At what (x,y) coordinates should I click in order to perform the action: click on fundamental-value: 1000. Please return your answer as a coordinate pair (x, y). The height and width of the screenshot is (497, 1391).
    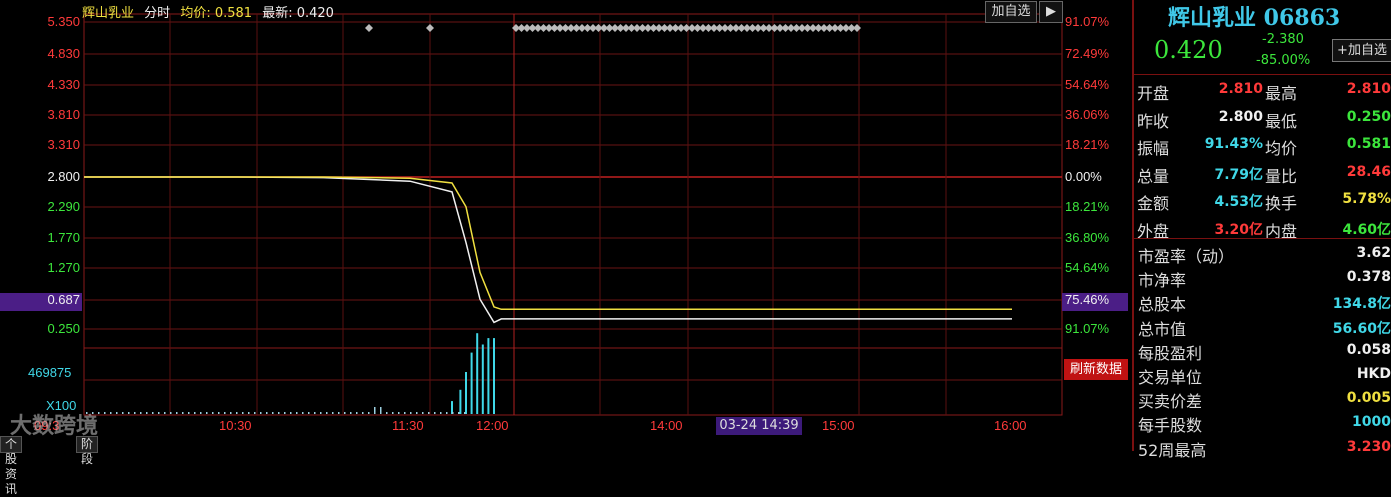
    Looking at the image, I should click on (1371, 422).